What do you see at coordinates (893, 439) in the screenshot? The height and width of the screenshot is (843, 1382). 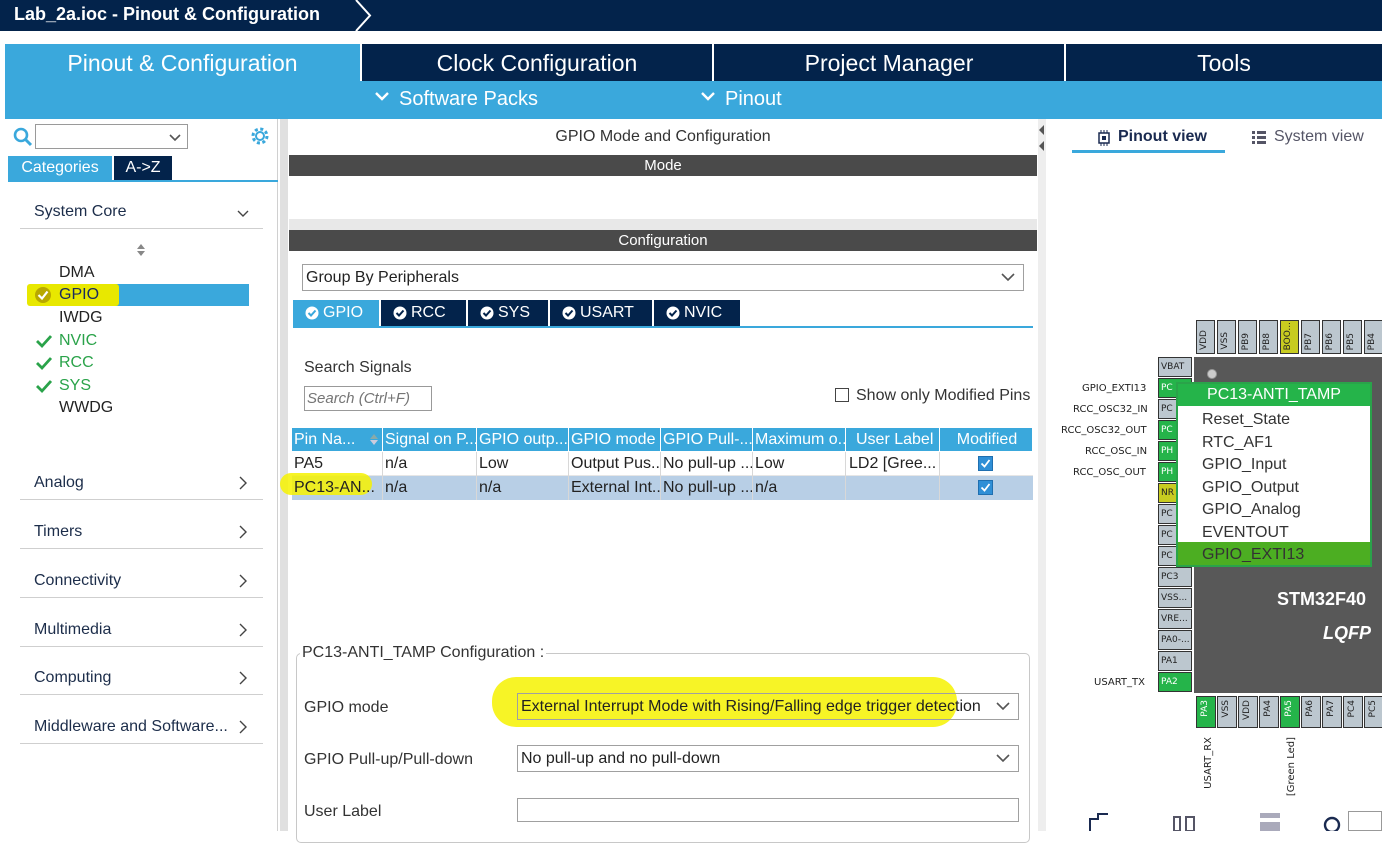 I see `column-user-label: User Label` at bounding box center [893, 439].